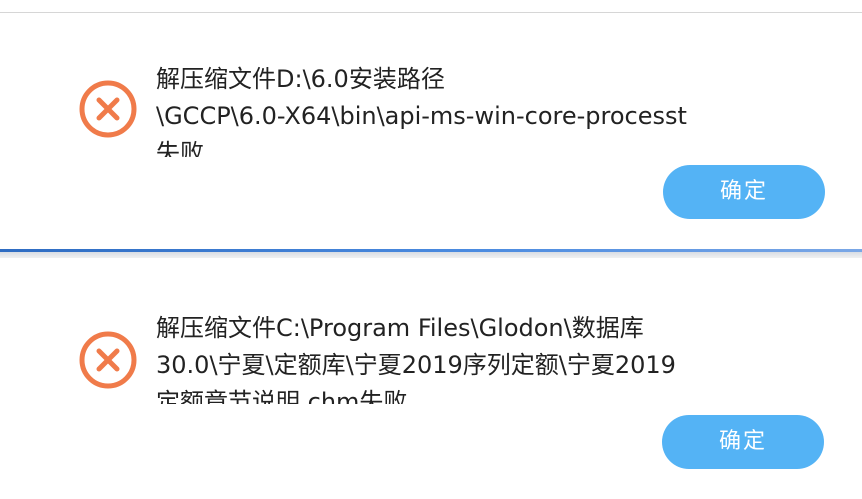 The image size is (862, 499). What do you see at coordinates (282, 396) in the screenshot?
I see `message-line: 定额章节说明.chm失败` at bounding box center [282, 396].